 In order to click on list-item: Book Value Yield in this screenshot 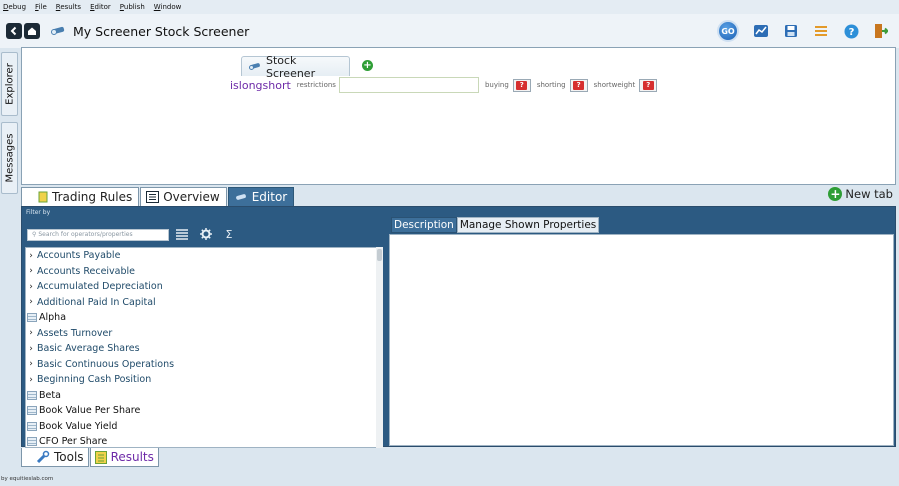, I will do `click(204, 427)`.